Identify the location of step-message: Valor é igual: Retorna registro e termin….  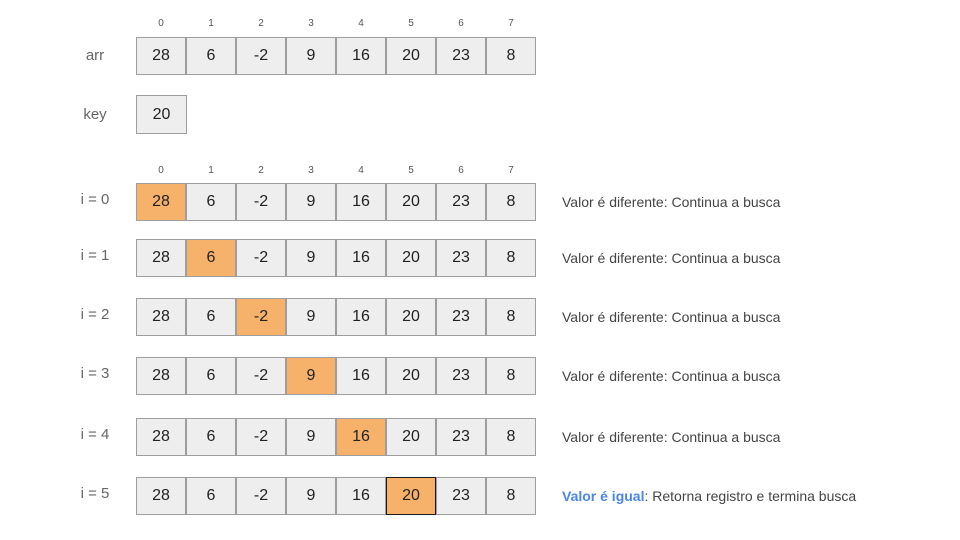
(709, 496).